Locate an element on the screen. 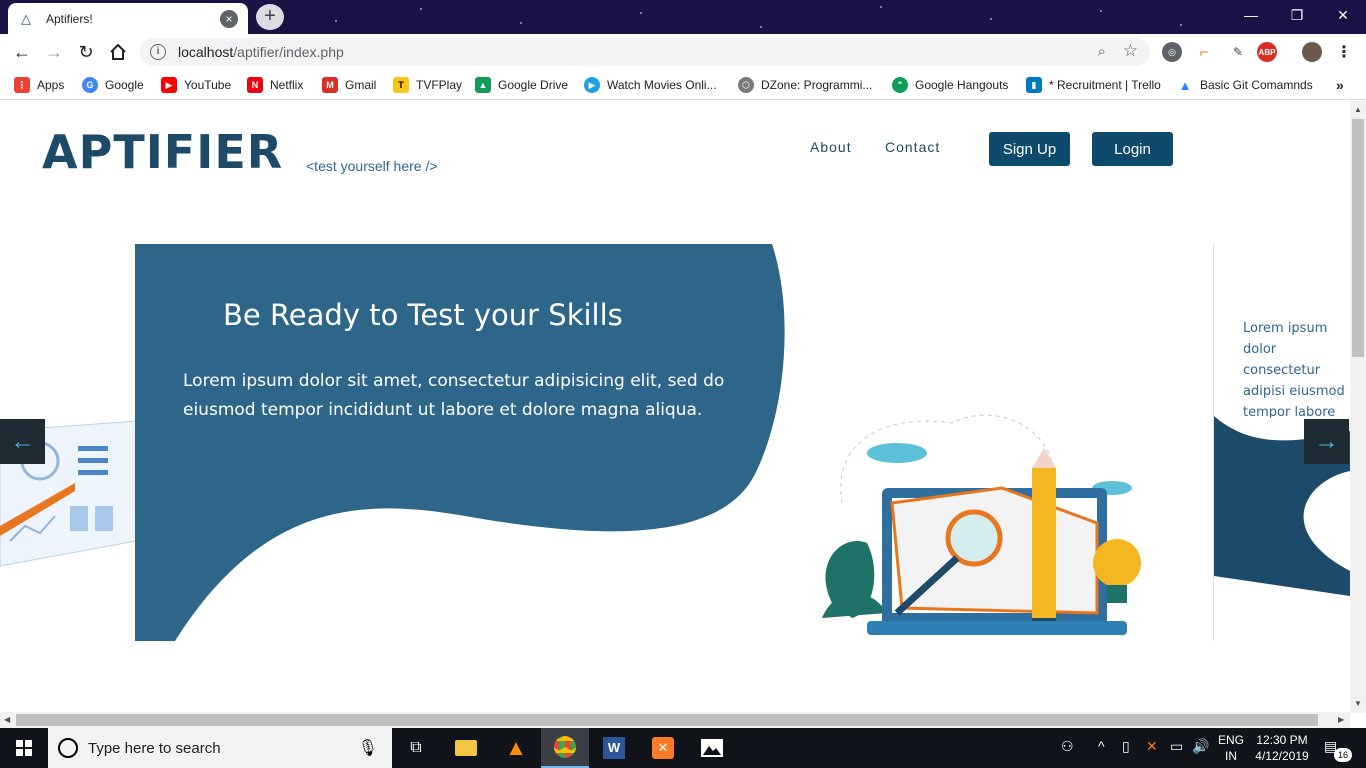 The height and width of the screenshot is (768, 1366). browser-title-bar: △ Aptifiers! × + — ❐ ✕ is located at coordinates (683, 17).